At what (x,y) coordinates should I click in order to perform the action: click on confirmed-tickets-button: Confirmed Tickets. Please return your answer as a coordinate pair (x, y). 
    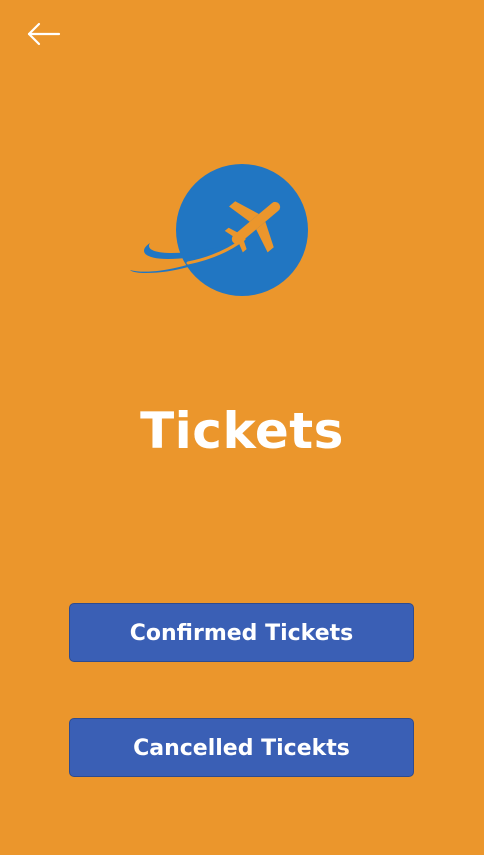
    Looking at the image, I should click on (241, 632).